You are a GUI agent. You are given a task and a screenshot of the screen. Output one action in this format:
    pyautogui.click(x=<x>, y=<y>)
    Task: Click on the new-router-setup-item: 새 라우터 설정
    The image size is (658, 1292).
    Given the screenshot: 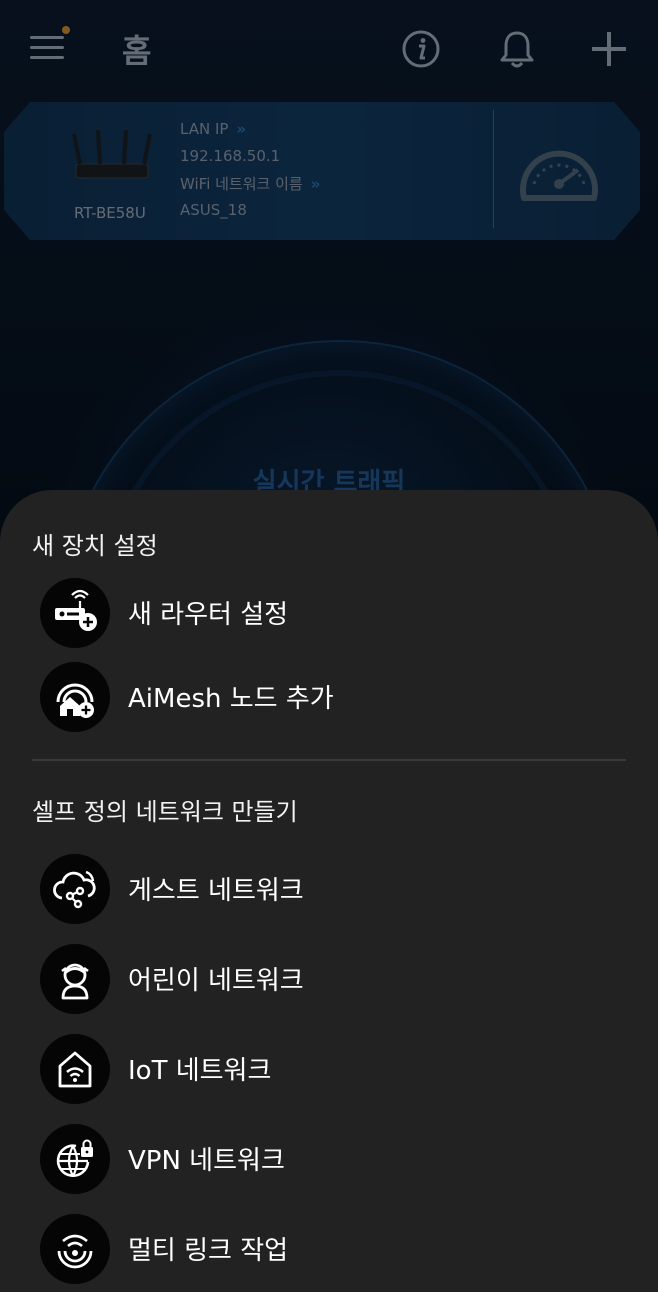 What is the action you would take?
    pyautogui.click(x=335, y=613)
    